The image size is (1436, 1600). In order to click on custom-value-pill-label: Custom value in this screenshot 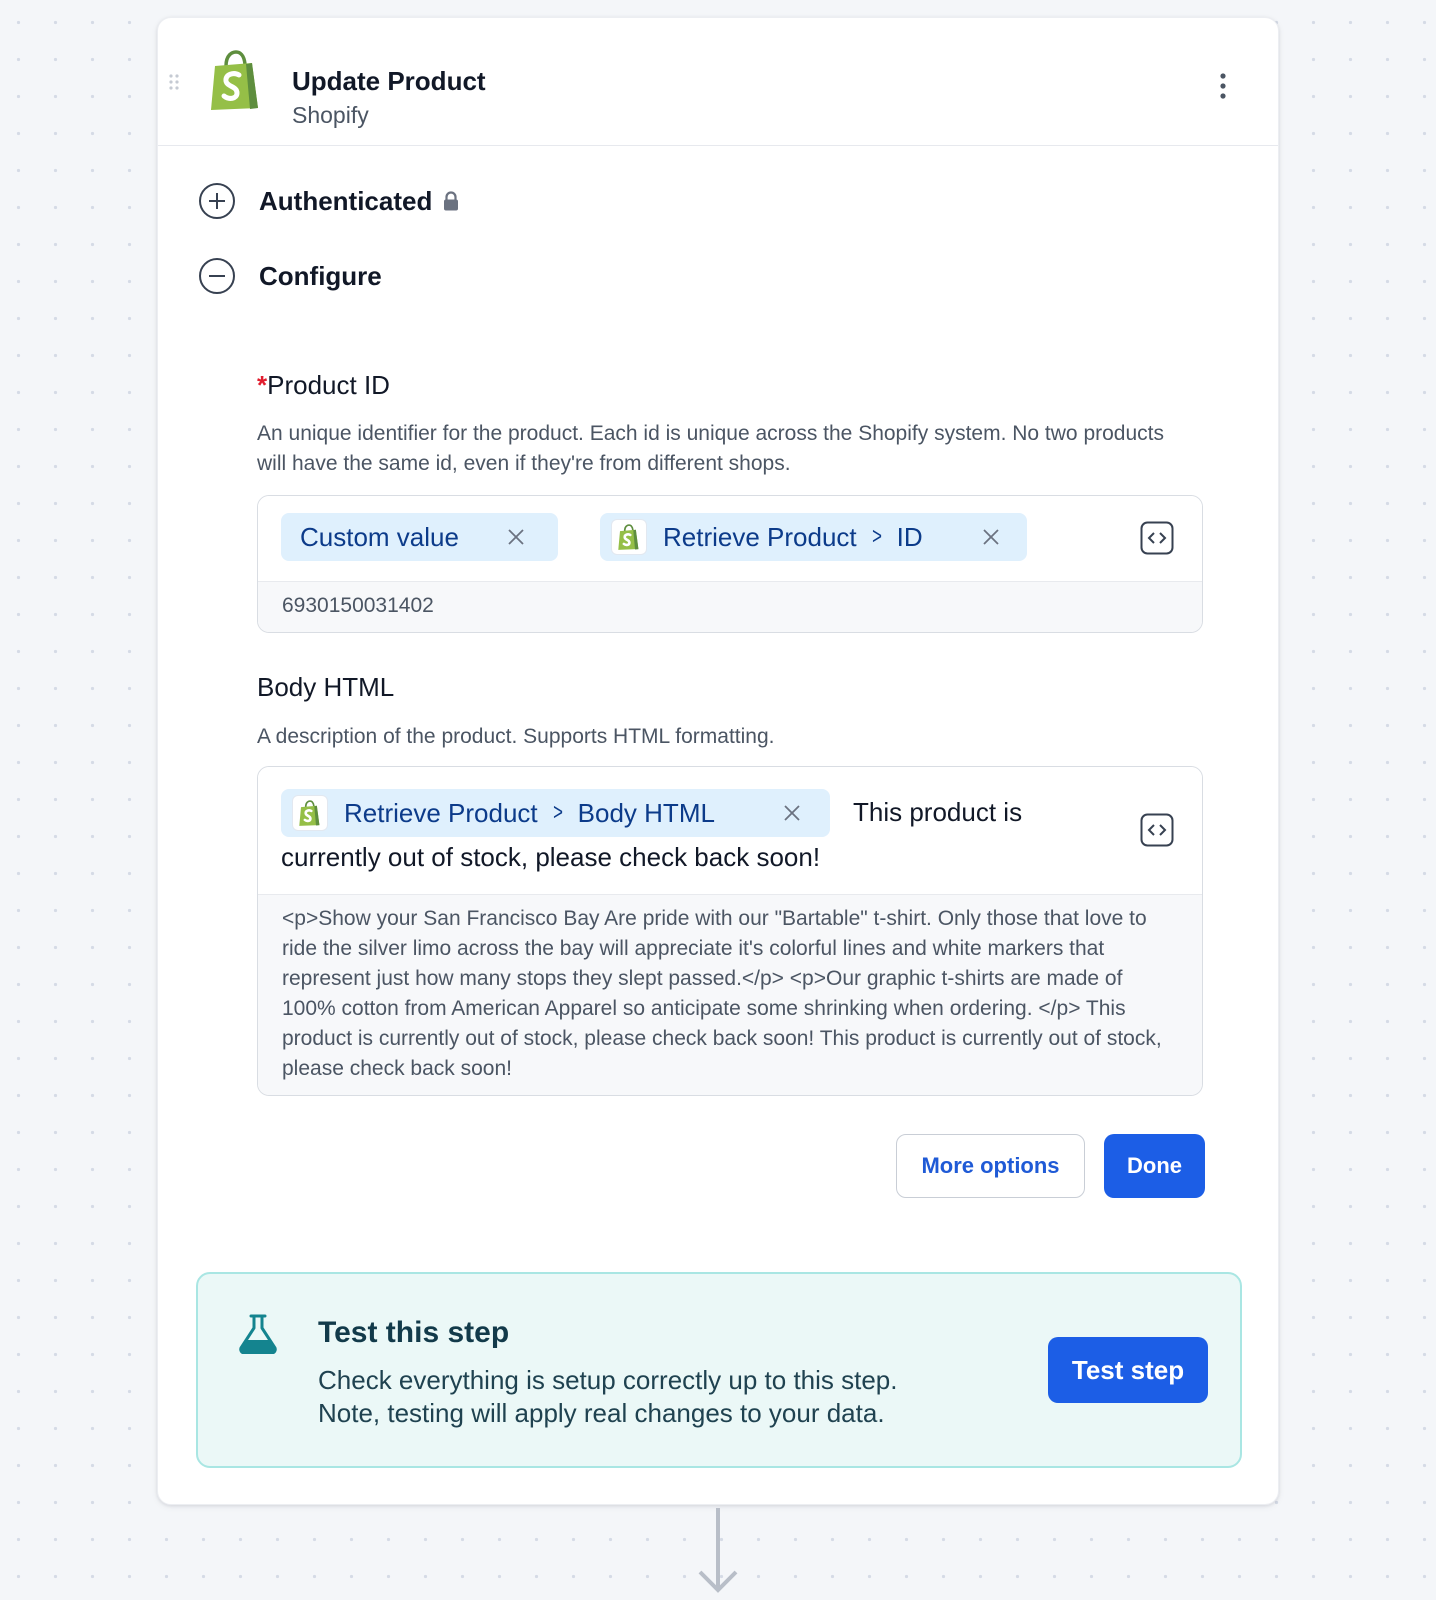, I will do `click(379, 536)`.